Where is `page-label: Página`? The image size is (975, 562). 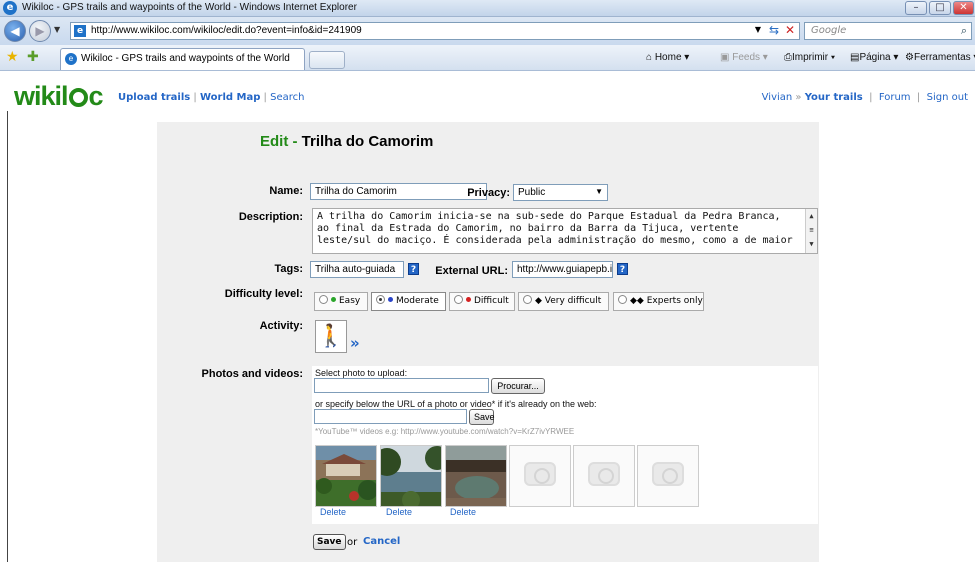
page-label: Página is located at coordinates (875, 57).